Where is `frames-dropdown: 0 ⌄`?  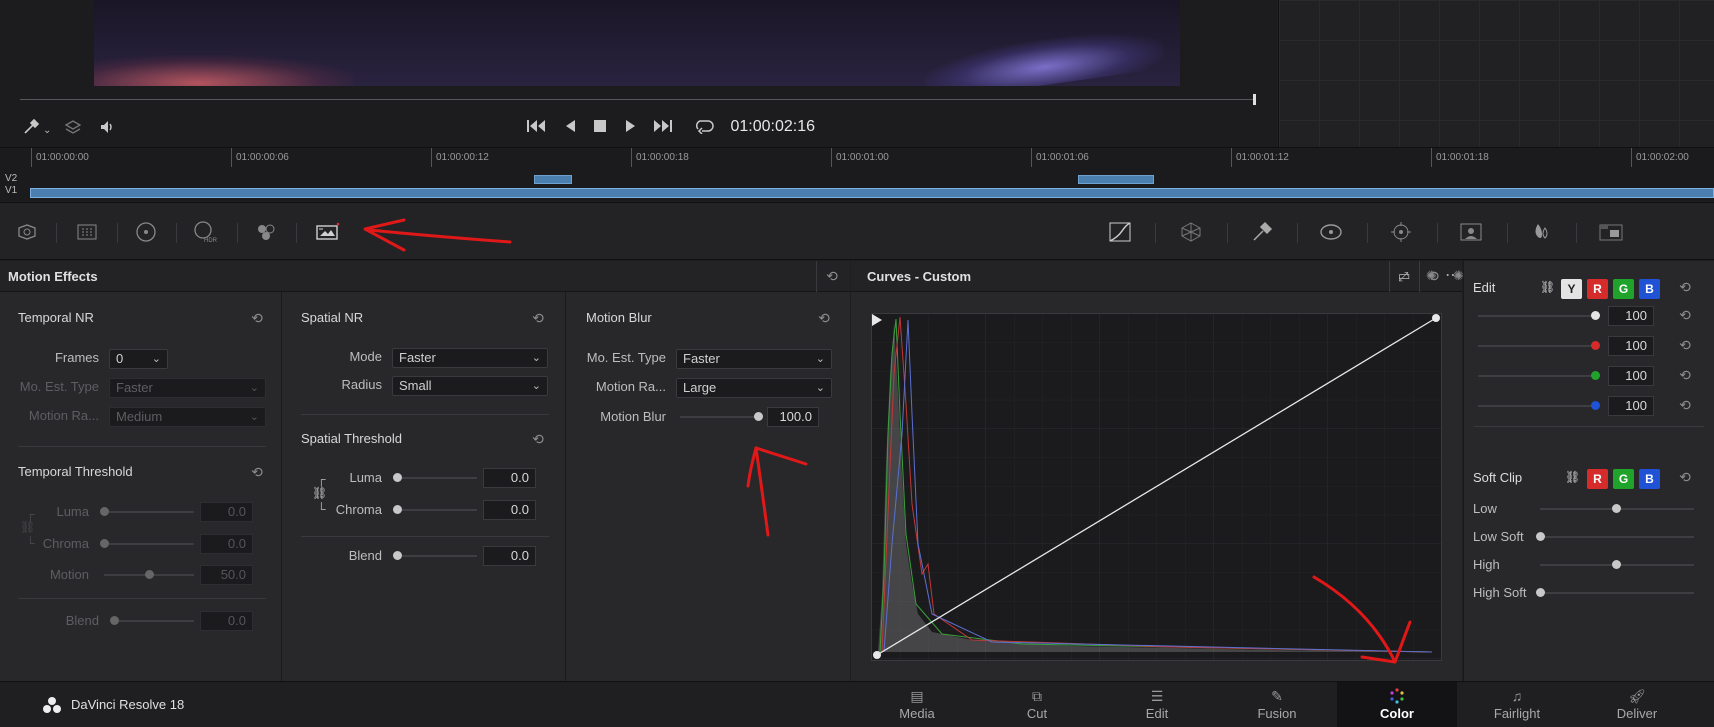 frames-dropdown: 0 ⌄ is located at coordinates (138, 359).